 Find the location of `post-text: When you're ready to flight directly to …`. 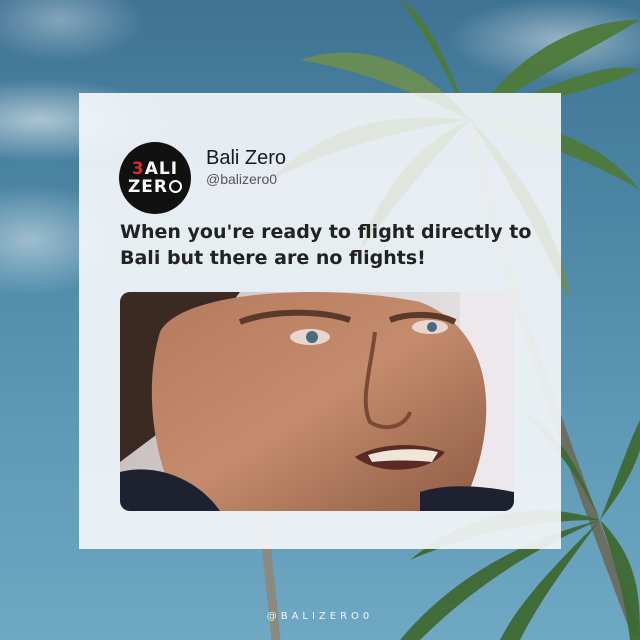

post-text: When you're ready to flight directly to … is located at coordinates (326, 245).